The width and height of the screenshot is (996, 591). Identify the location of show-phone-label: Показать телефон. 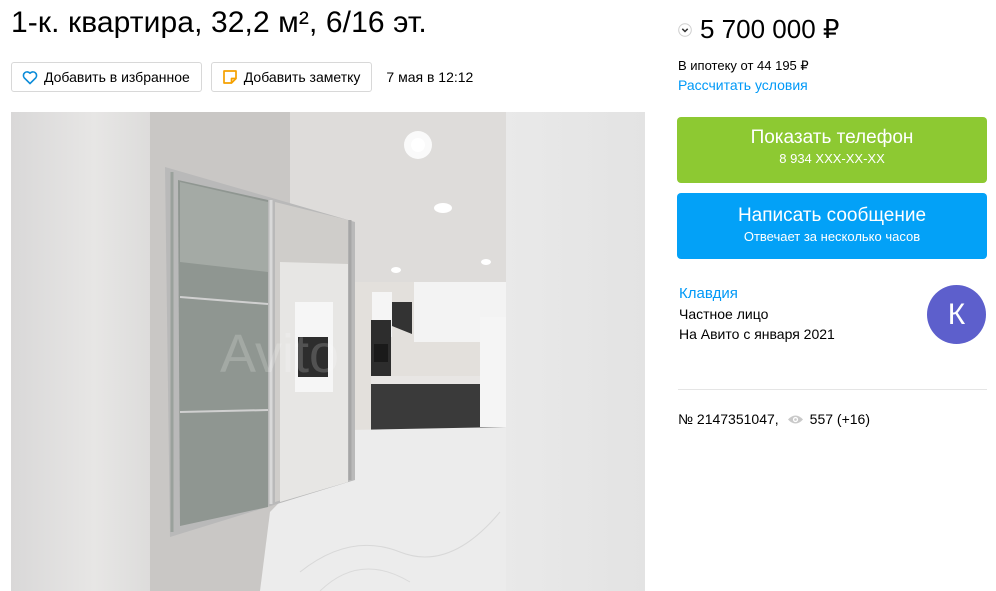
(832, 137).